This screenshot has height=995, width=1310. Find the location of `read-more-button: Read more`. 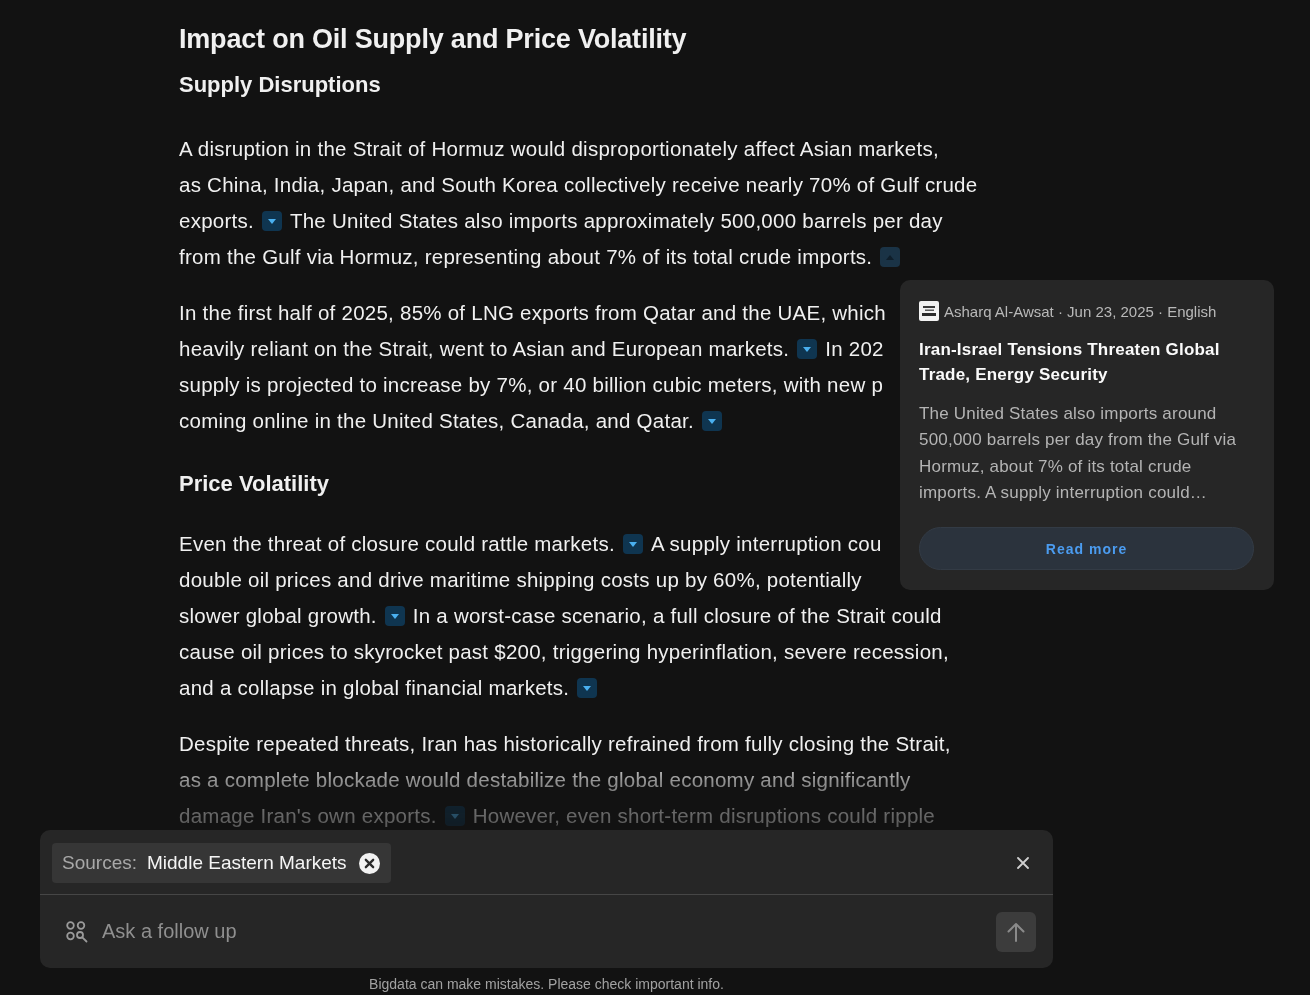

read-more-button: Read more is located at coordinates (1086, 548).